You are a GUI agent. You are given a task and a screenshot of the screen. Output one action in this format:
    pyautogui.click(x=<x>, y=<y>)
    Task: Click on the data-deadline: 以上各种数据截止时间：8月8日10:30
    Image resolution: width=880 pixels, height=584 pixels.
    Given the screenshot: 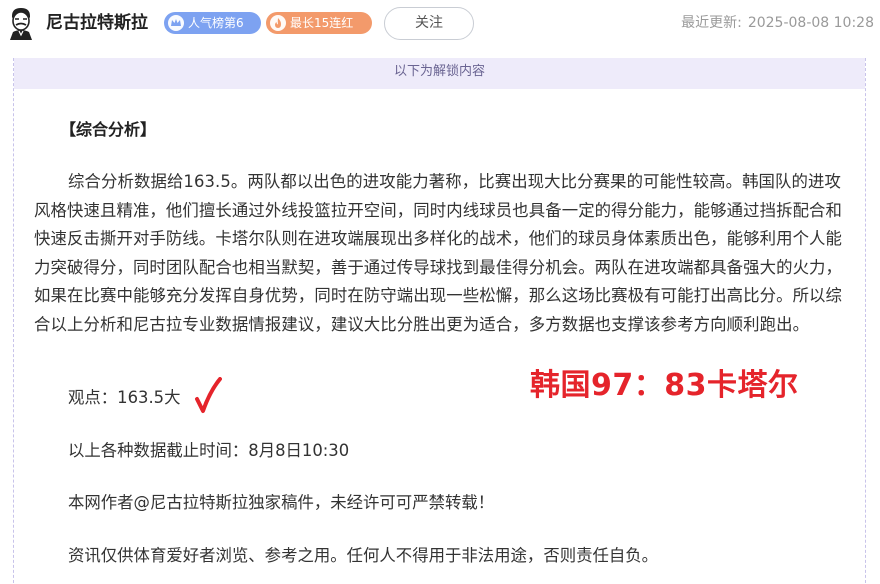 What is the action you would take?
    pyautogui.click(x=209, y=450)
    